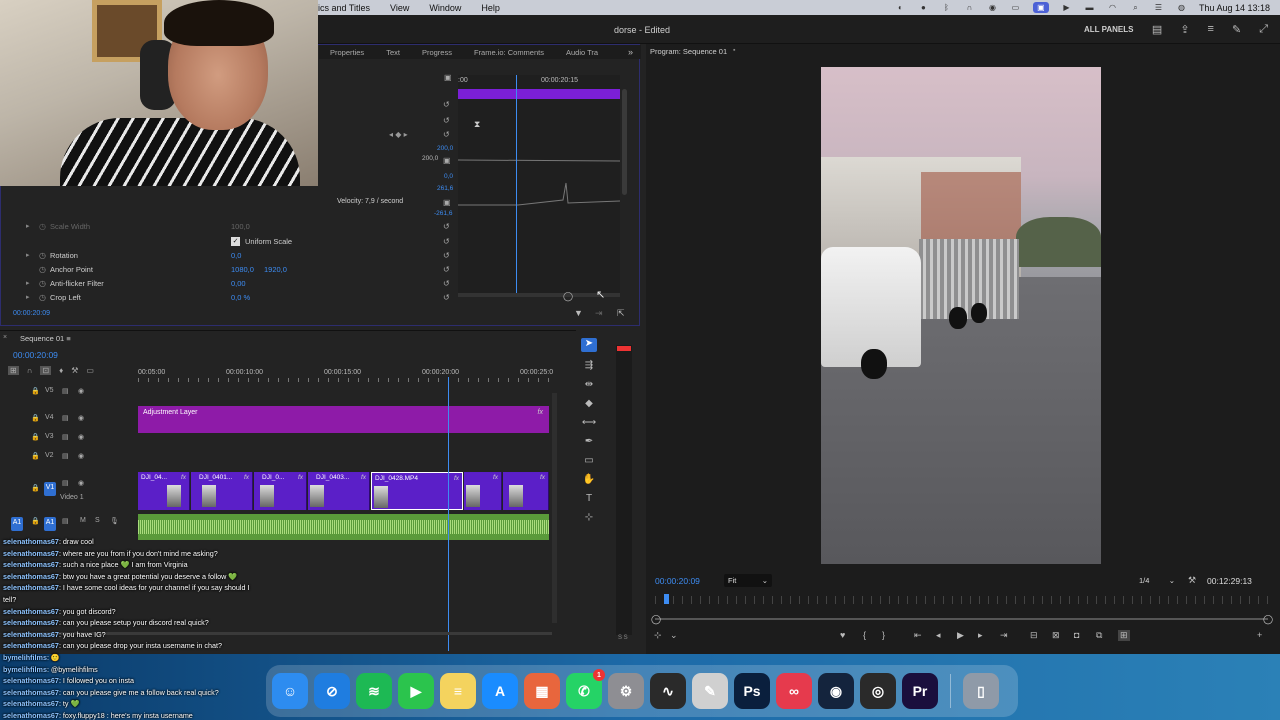 The width and height of the screenshot is (1280, 720). I want to click on vertical-scrollbar, so click(624, 142).